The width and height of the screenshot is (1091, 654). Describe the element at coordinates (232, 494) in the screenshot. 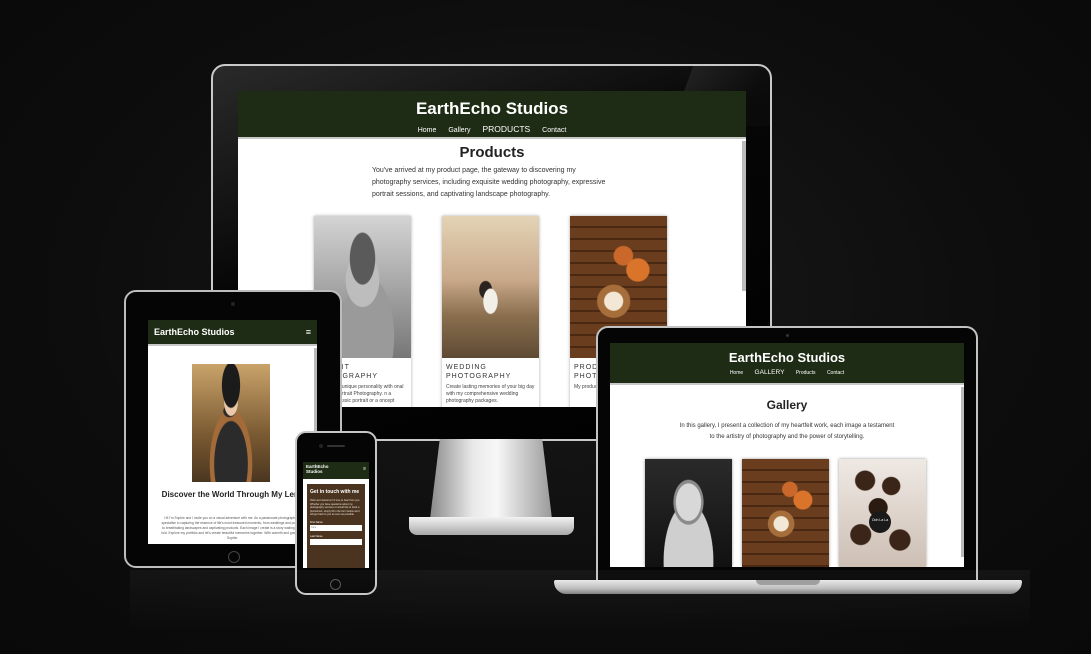

I see `hero-heading: Discover the World Through My Lens` at that location.